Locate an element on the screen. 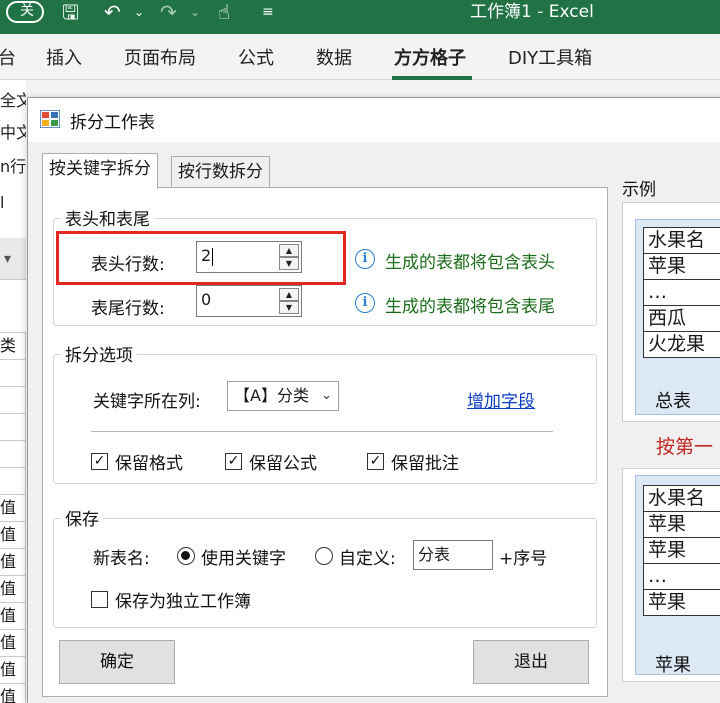  tab-home-partial: 台 is located at coordinates (8, 57).